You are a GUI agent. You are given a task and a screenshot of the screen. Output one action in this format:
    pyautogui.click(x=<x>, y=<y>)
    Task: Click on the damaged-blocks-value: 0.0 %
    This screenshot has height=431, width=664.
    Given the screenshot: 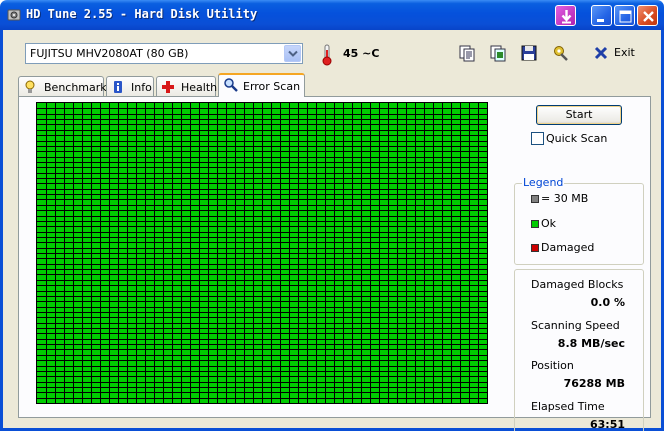 What is the action you would take?
    pyautogui.click(x=607, y=302)
    